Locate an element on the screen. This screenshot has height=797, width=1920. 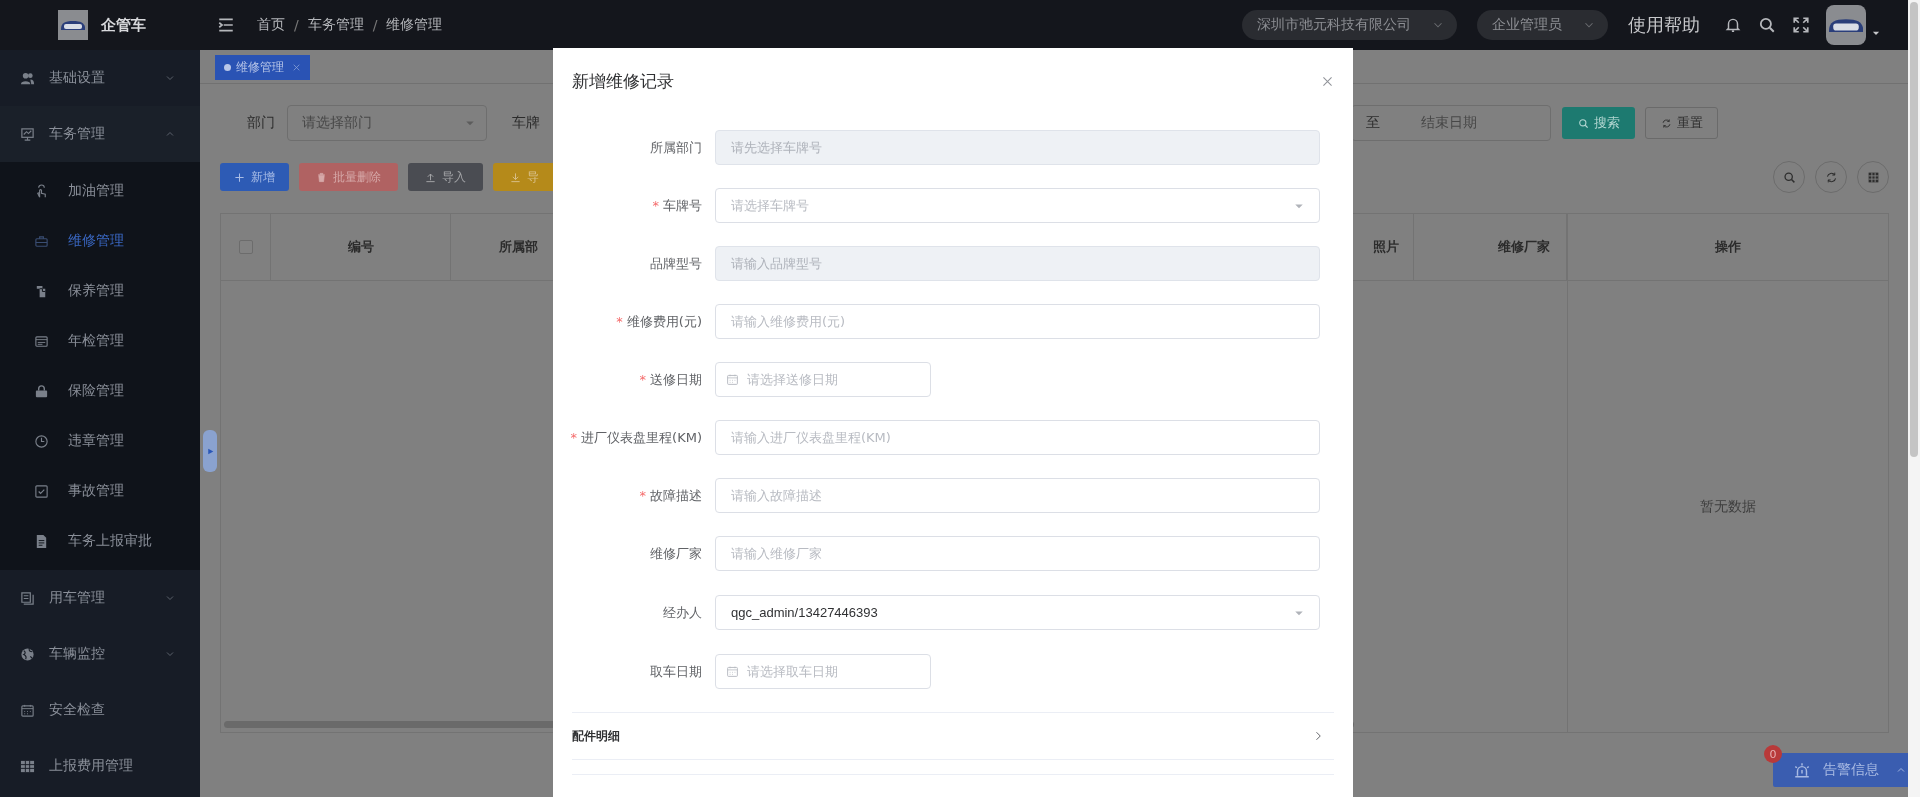
reset-button: 重置 is located at coordinates (1681, 123).